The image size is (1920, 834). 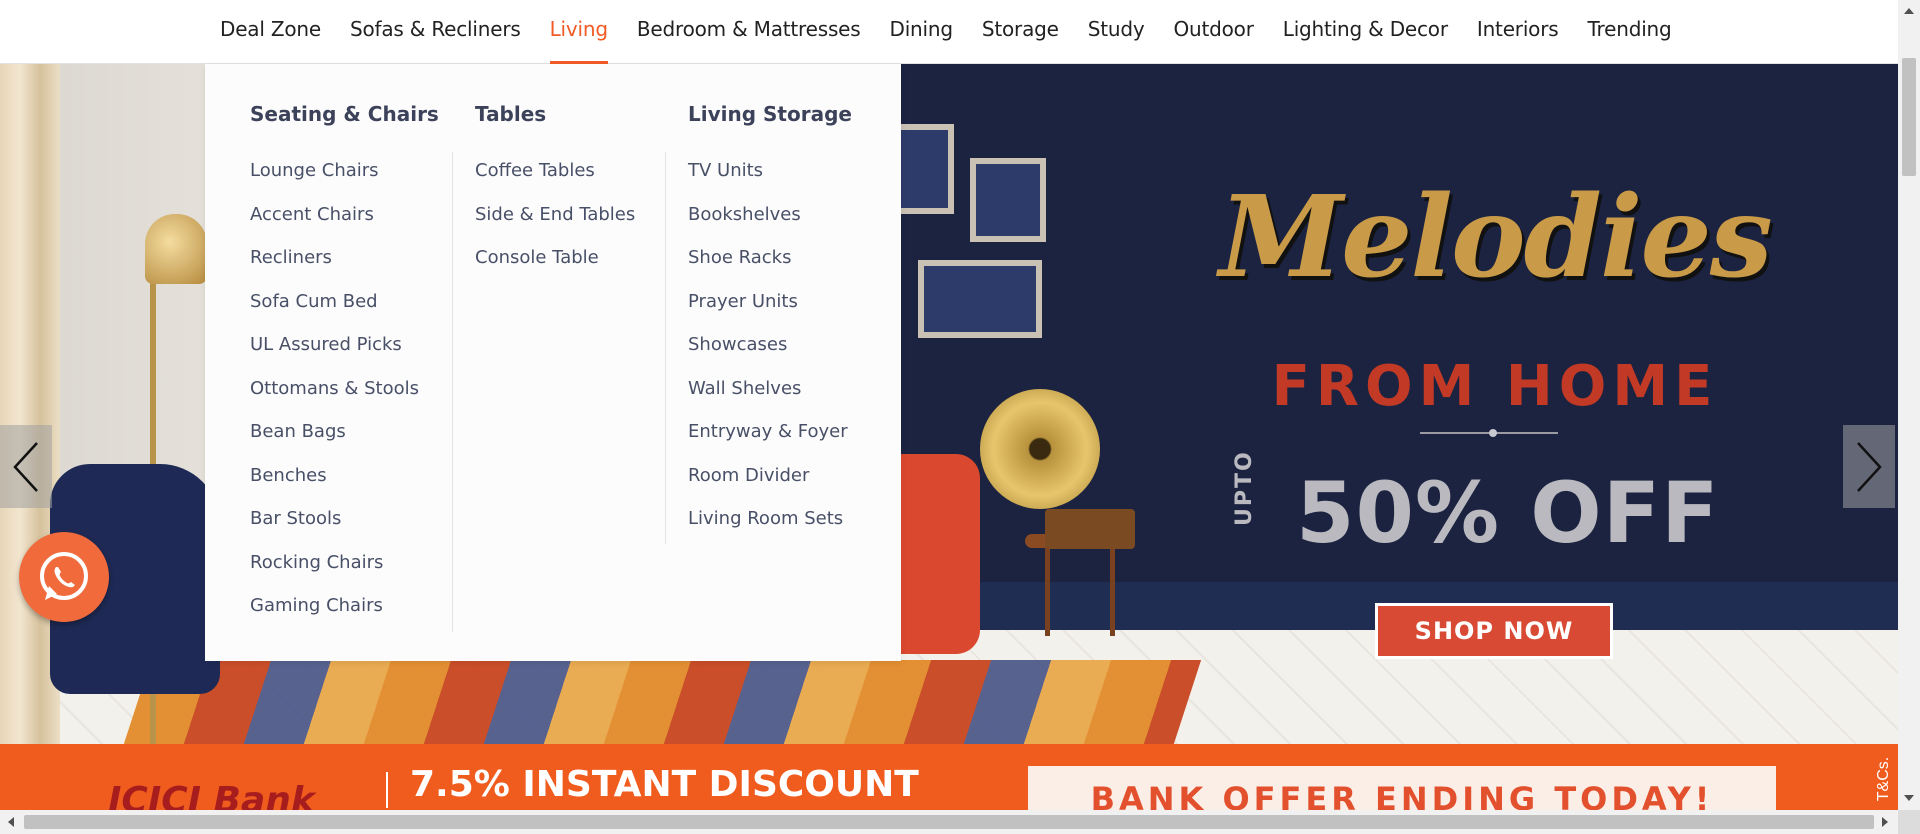 I want to click on chevron-right-icon, so click(x=1869, y=466).